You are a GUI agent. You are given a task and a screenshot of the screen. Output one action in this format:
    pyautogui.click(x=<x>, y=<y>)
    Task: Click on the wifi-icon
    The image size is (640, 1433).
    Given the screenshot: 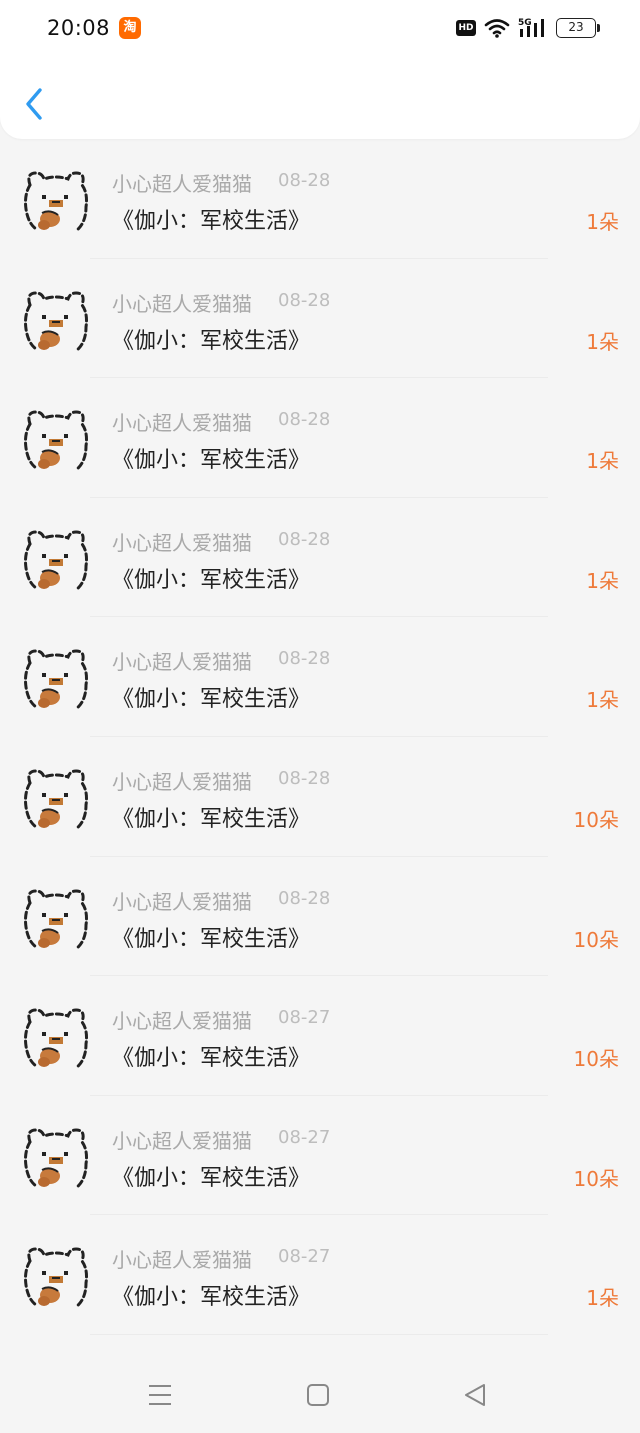 What is the action you would take?
    pyautogui.click(x=497, y=28)
    